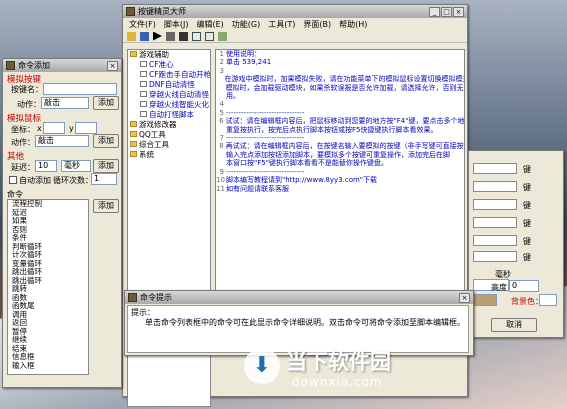  What do you see at coordinates (10, 65) in the screenshot?
I see `panel-icon` at bounding box center [10, 65].